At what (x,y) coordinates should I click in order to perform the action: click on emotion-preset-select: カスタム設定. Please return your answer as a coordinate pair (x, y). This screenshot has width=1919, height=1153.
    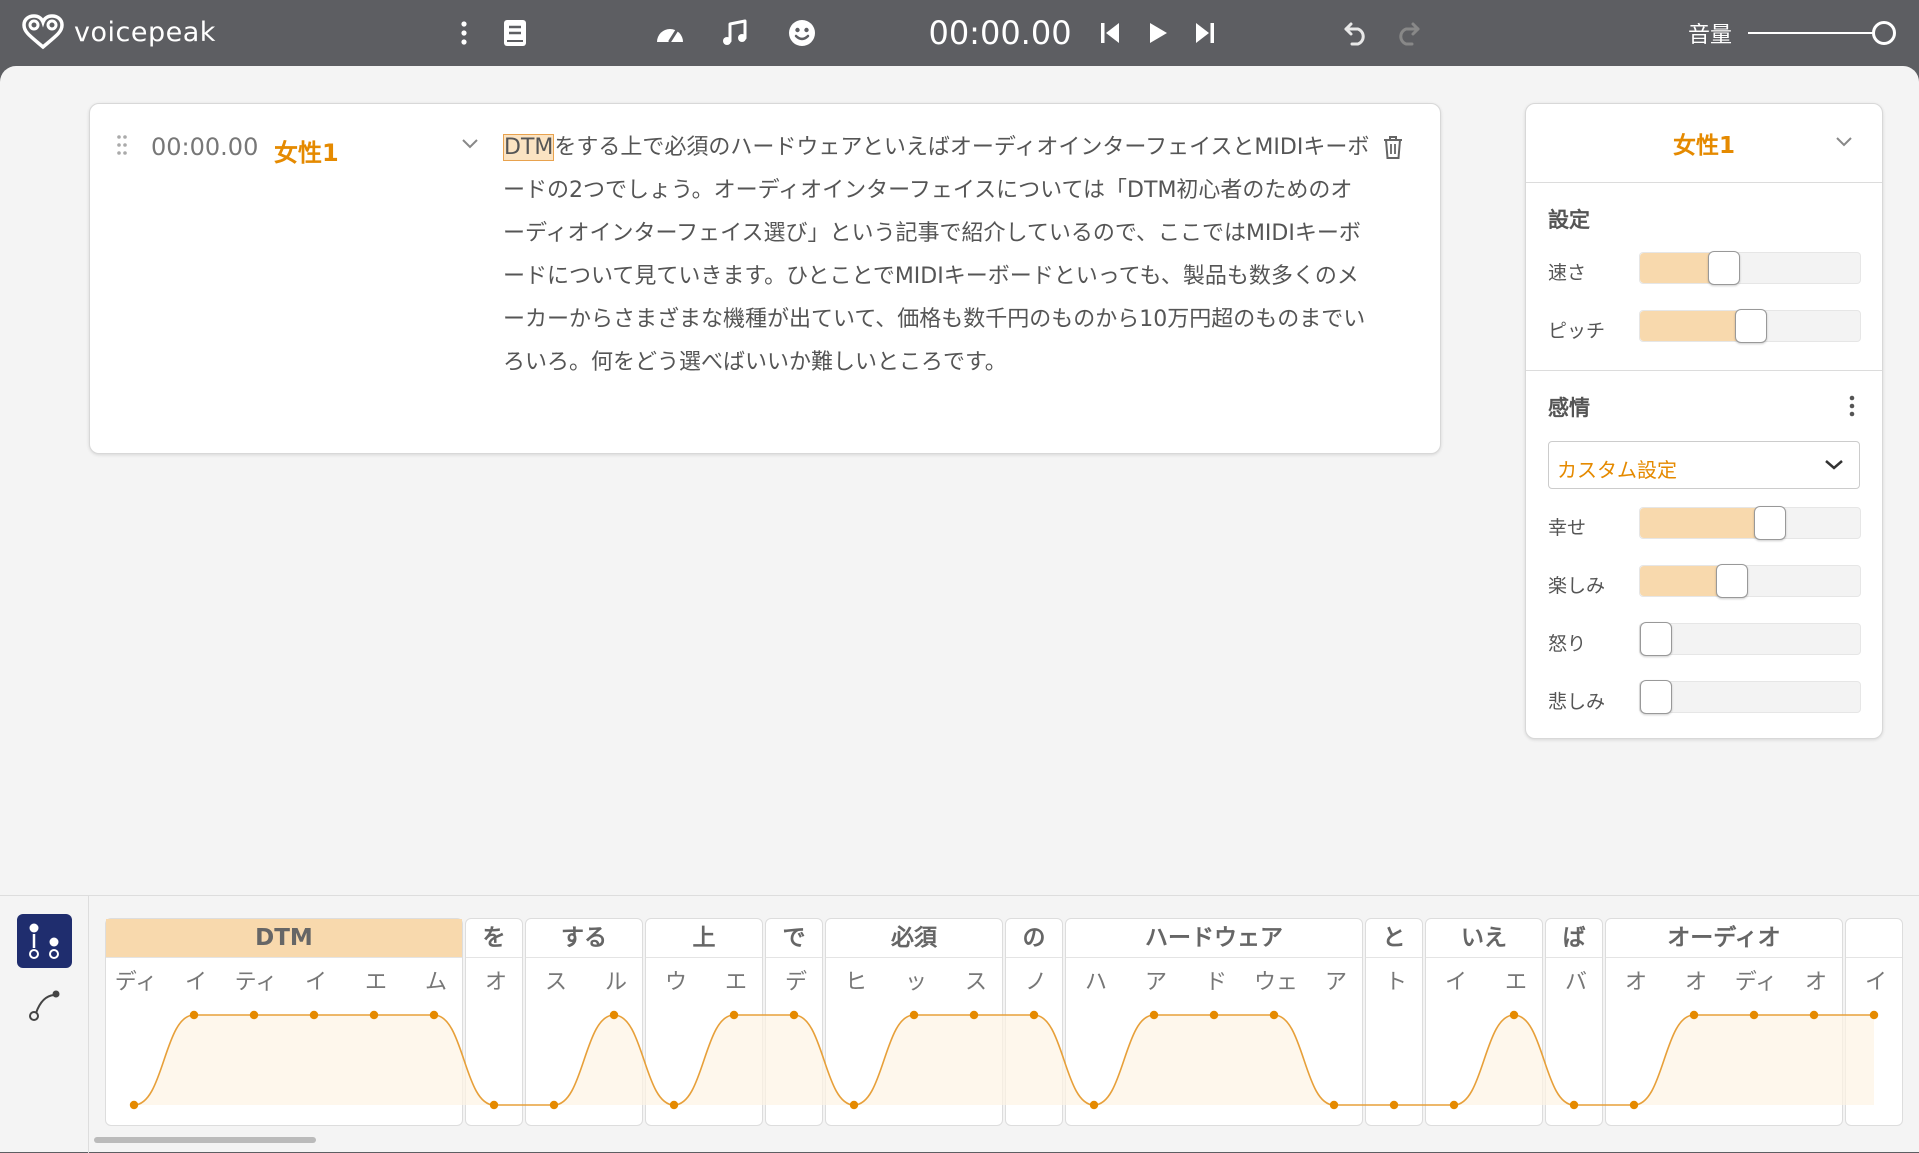
    Looking at the image, I should click on (1704, 465).